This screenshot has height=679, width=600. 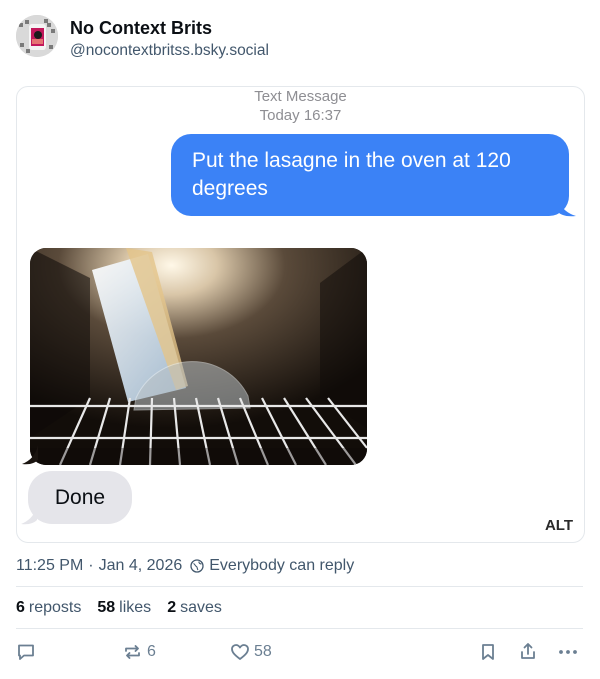 I want to click on like-button: 58, so click(x=251, y=652).